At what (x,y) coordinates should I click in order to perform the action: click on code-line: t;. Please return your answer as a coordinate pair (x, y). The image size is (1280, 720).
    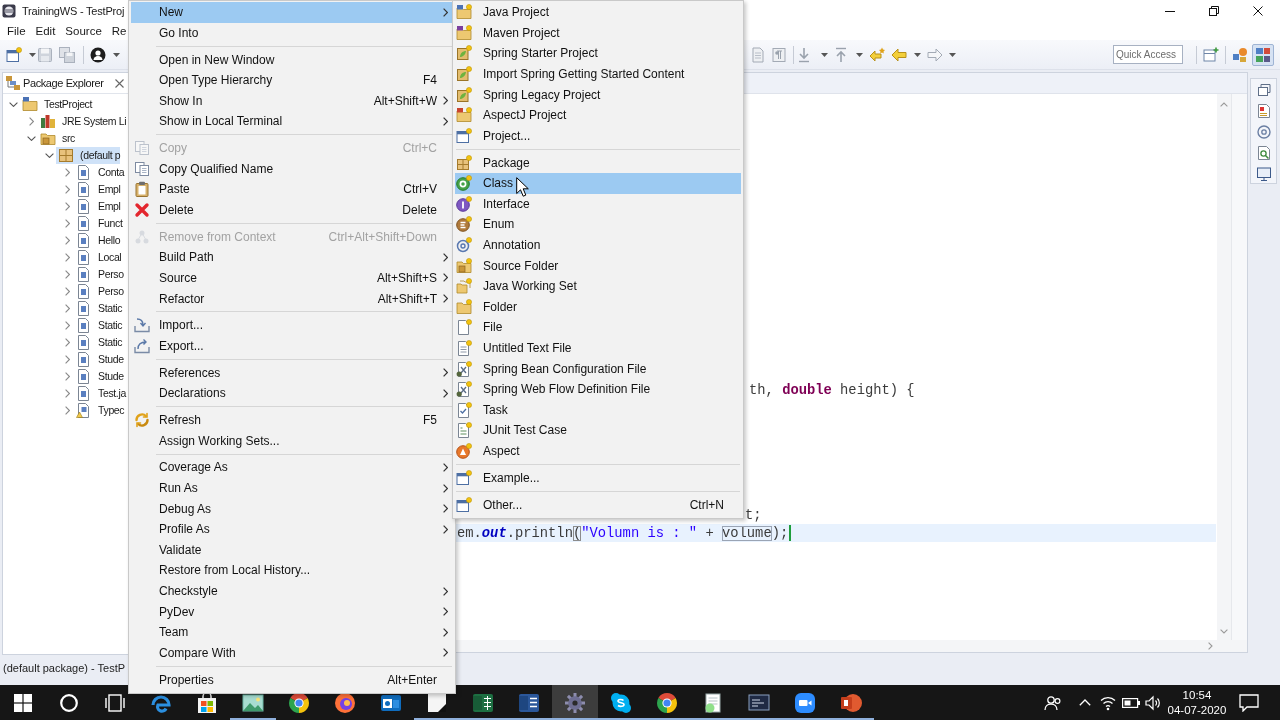
    Looking at the image, I should click on (753, 515).